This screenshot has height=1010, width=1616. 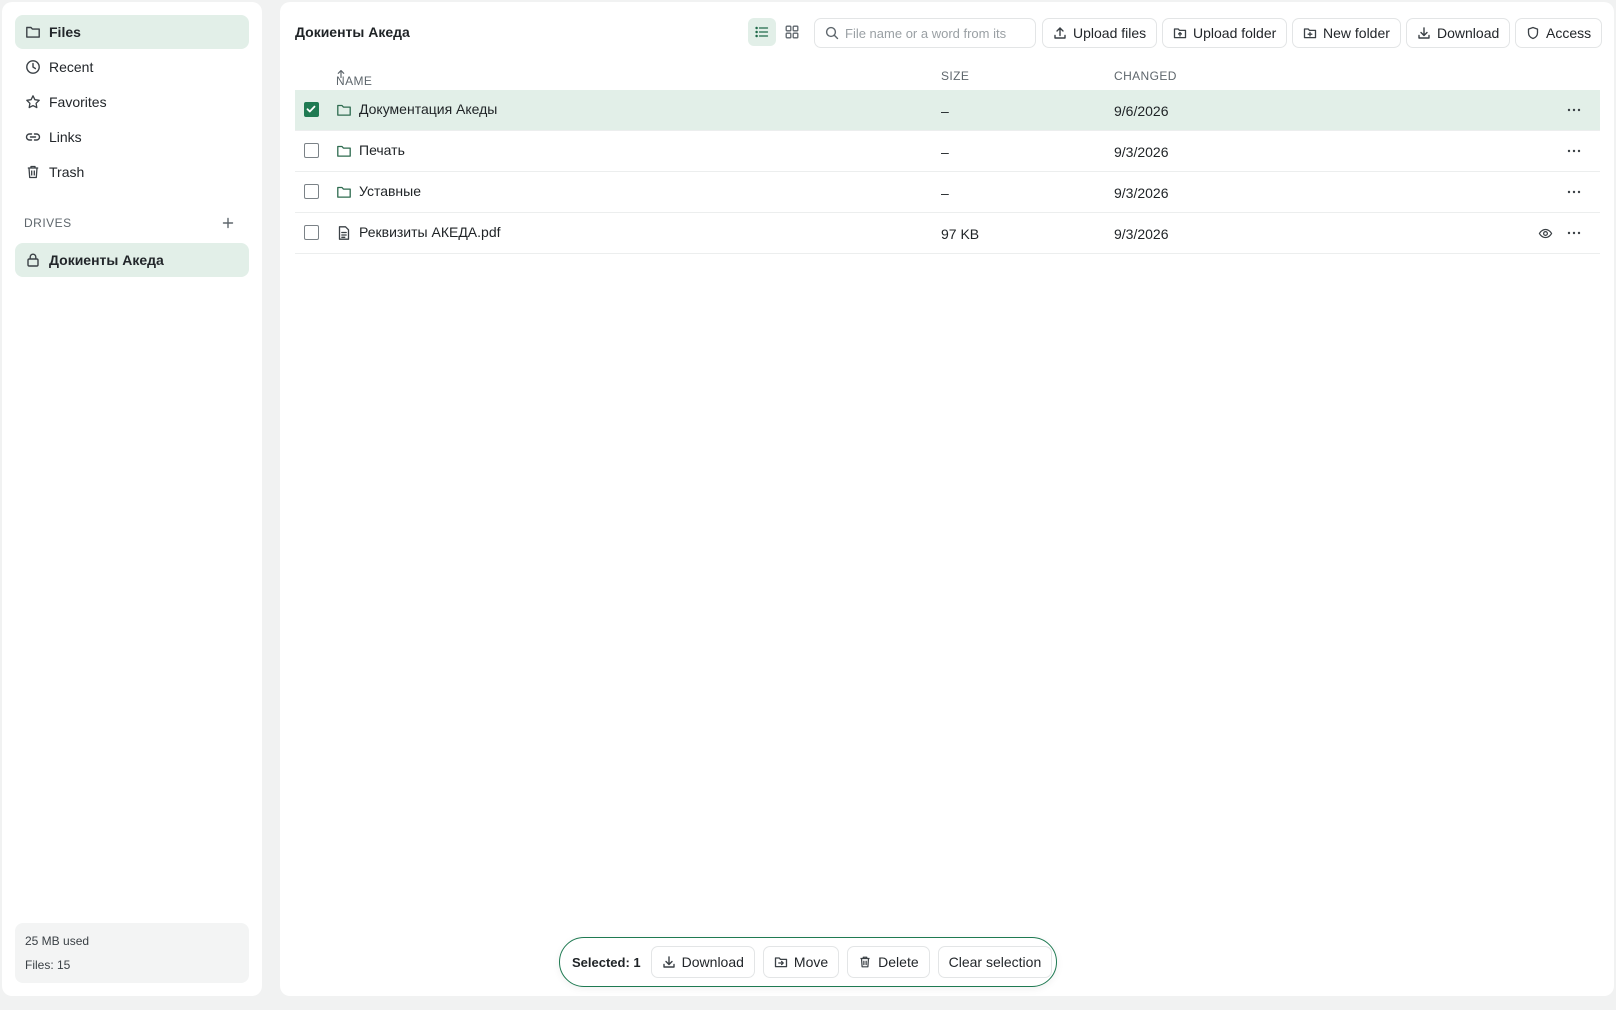 What do you see at coordinates (344, 233) in the screenshot?
I see `document-icon` at bounding box center [344, 233].